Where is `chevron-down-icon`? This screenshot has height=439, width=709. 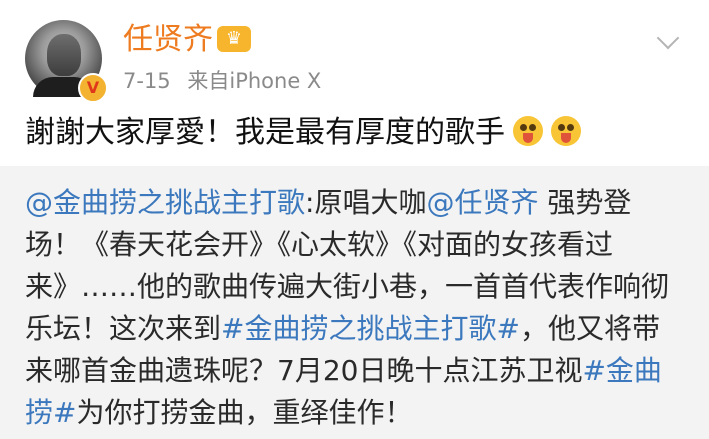 chevron-down-icon is located at coordinates (668, 38).